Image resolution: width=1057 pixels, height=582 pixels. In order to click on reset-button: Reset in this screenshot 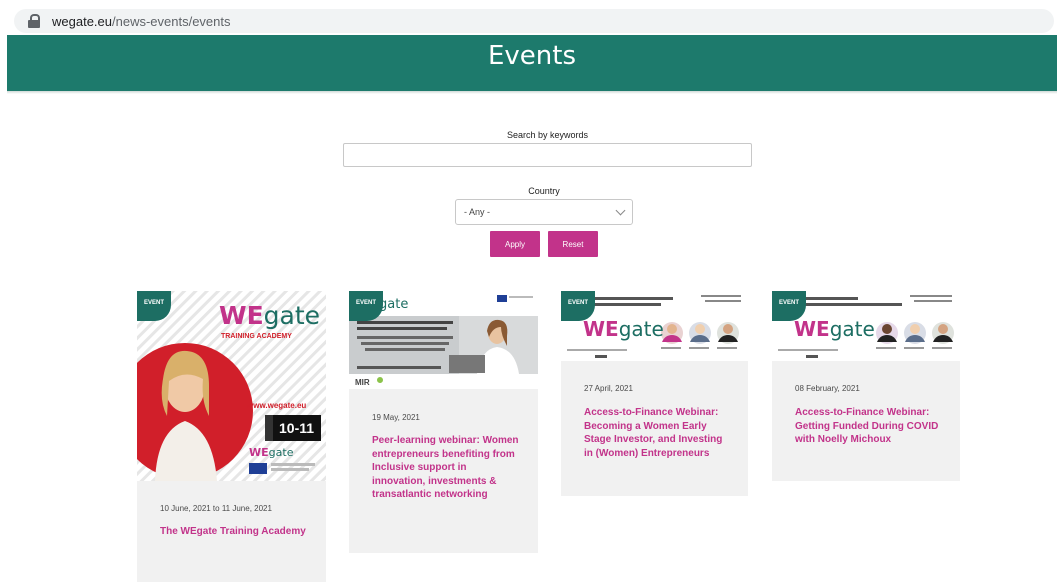, I will do `click(573, 244)`.